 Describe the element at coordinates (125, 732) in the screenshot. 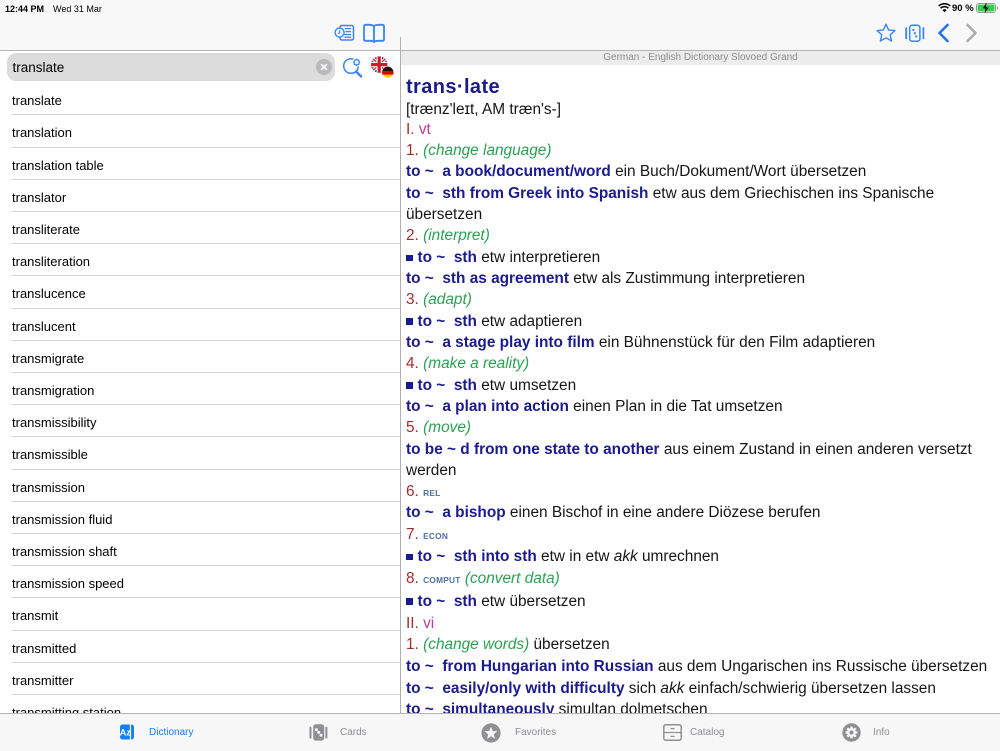

I see `svg-text: Az` at that location.